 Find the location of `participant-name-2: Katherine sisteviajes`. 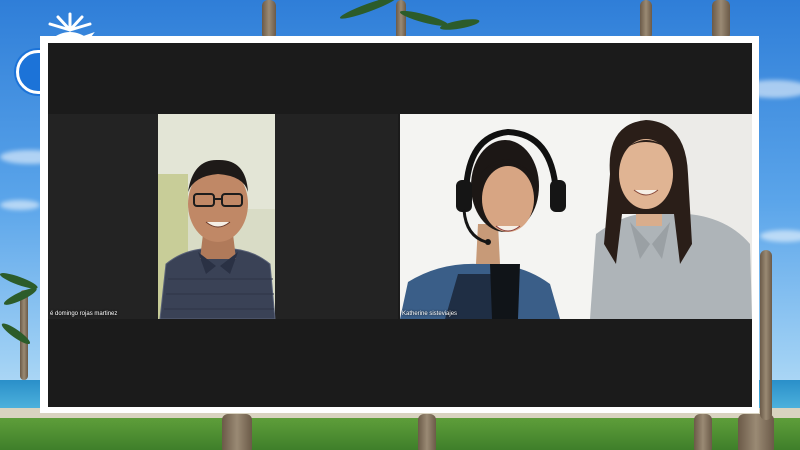

participant-name-2: Katherine sisteviajes is located at coordinates (430, 314).